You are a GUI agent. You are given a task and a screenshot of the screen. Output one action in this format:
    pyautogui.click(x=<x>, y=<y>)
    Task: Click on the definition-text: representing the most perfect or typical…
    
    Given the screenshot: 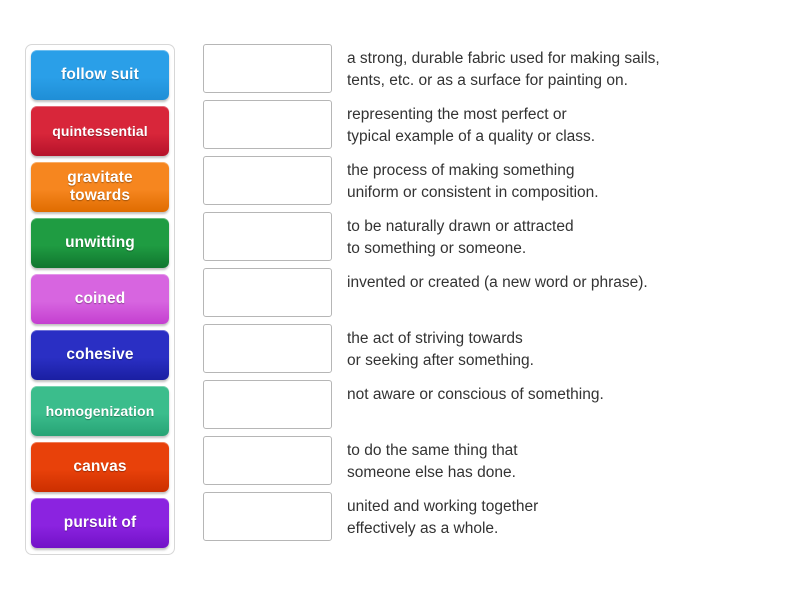 What is the action you would take?
    pyautogui.click(x=471, y=125)
    